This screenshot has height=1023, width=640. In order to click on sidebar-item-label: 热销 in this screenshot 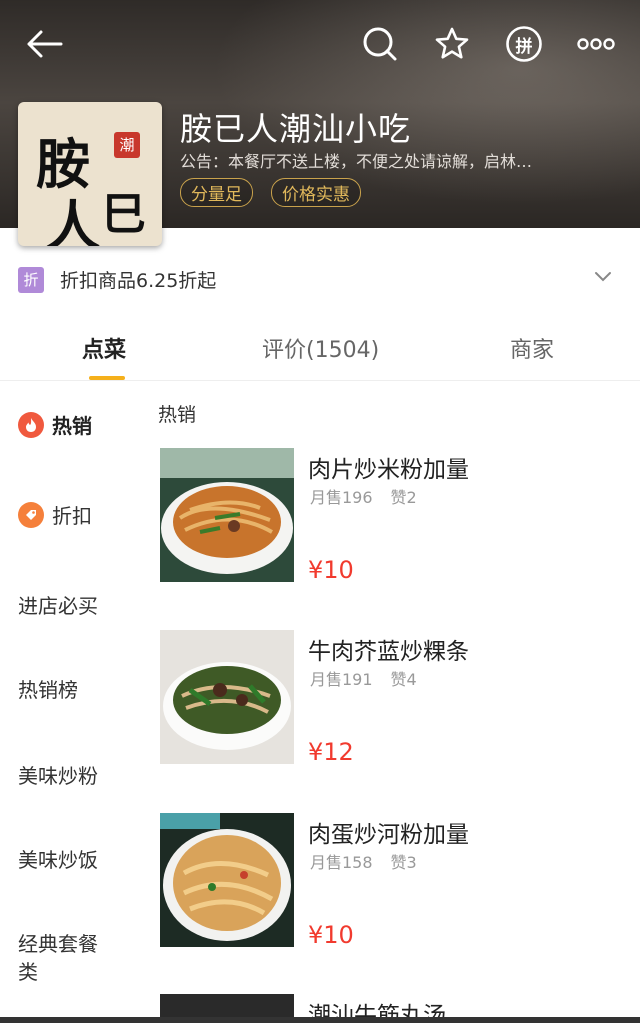, I will do `click(72, 426)`.